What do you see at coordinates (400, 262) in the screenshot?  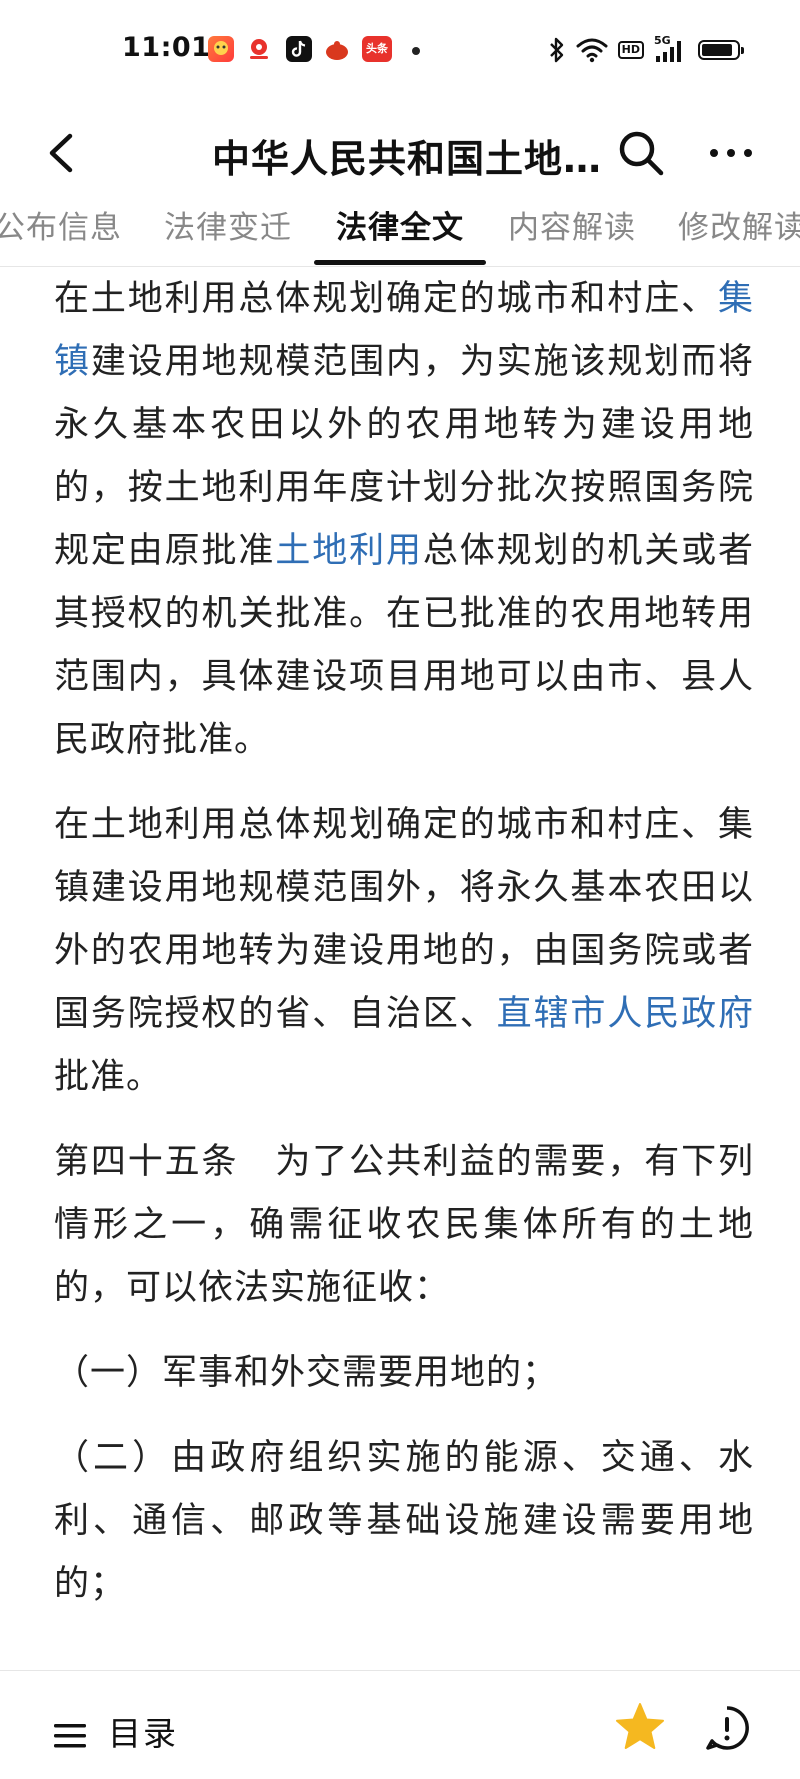 I see `active-tab-indicator` at bounding box center [400, 262].